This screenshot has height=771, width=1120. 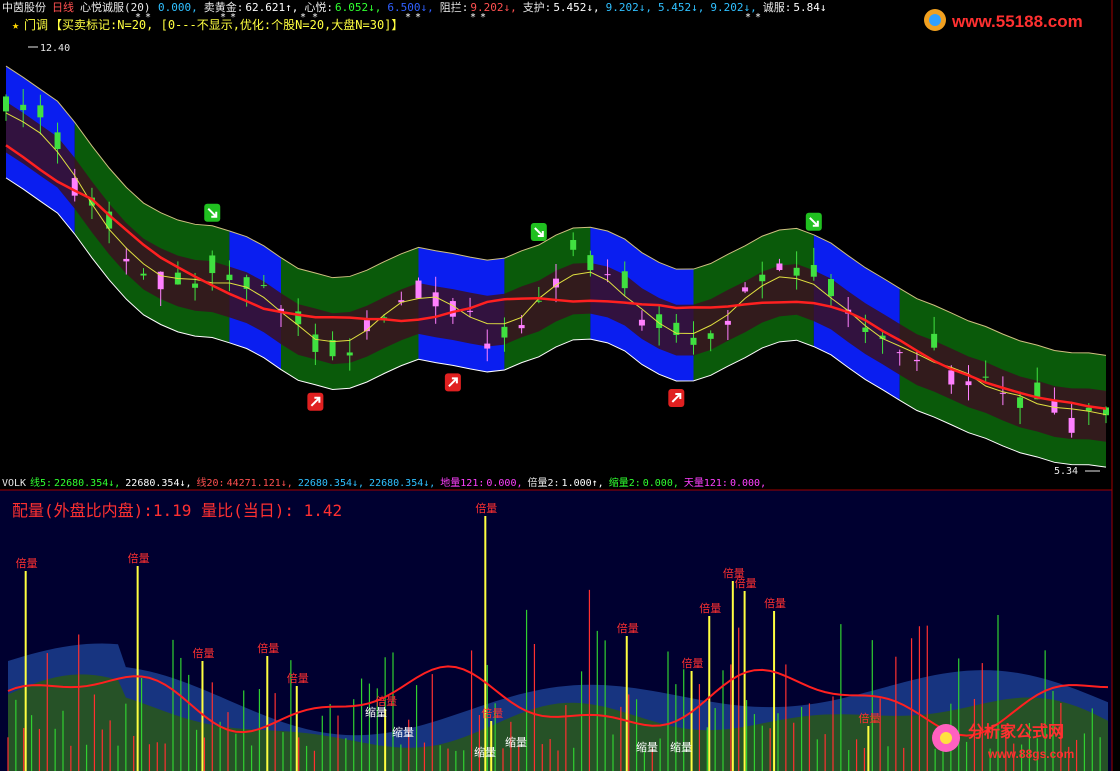 I want to click on double-volume-label-8: 倍量, so click(x=628, y=628).